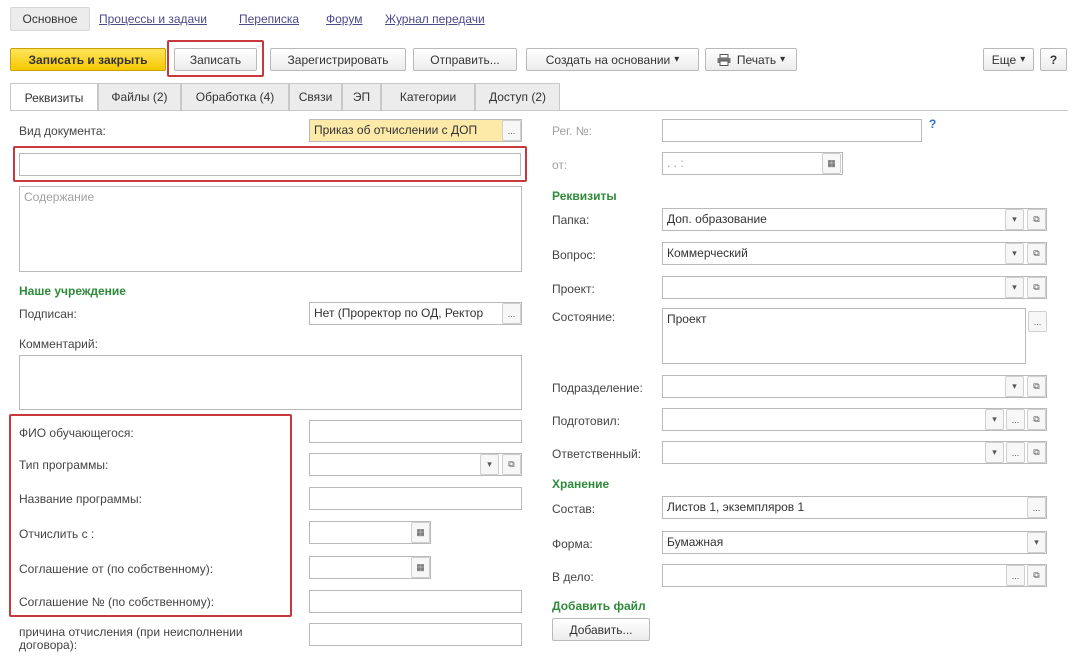 The image size is (1078, 657). What do you see at coordinates (1014, 287) in the screenshot?
I see `project-dropdown-button: ▾` at bounding box center [1014, 287].